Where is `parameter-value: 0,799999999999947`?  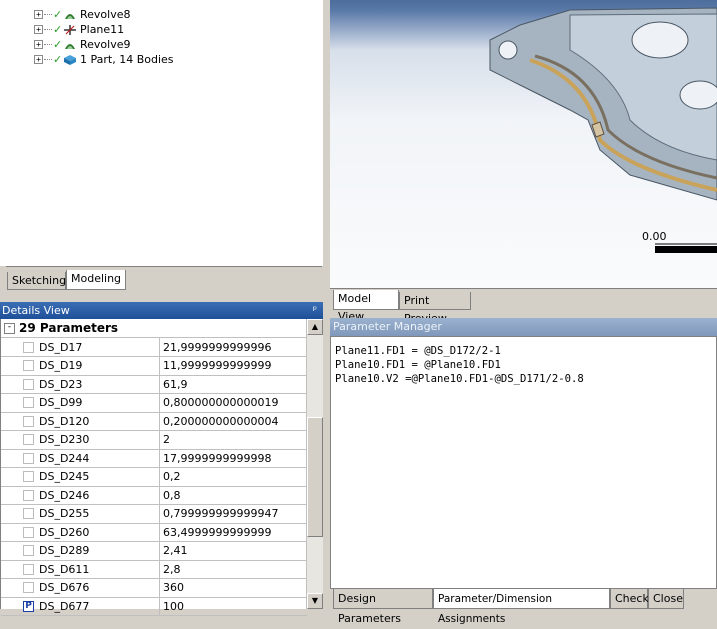 parameter-value: 0,799999999999947 is located at coordinates (219, 514).